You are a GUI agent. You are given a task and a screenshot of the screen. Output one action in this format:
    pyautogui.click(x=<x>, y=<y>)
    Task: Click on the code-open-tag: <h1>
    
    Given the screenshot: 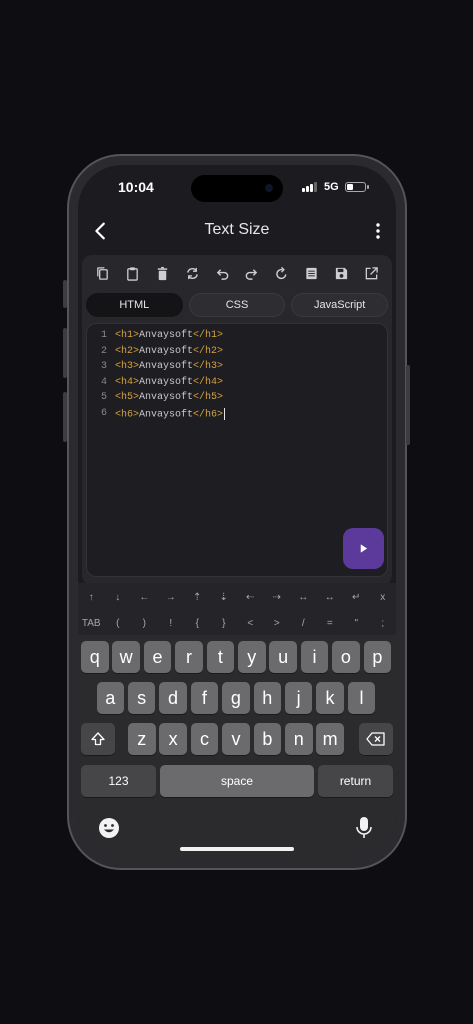 What is the action you would take?
    pyautogui.click(x=127, y=335)
    